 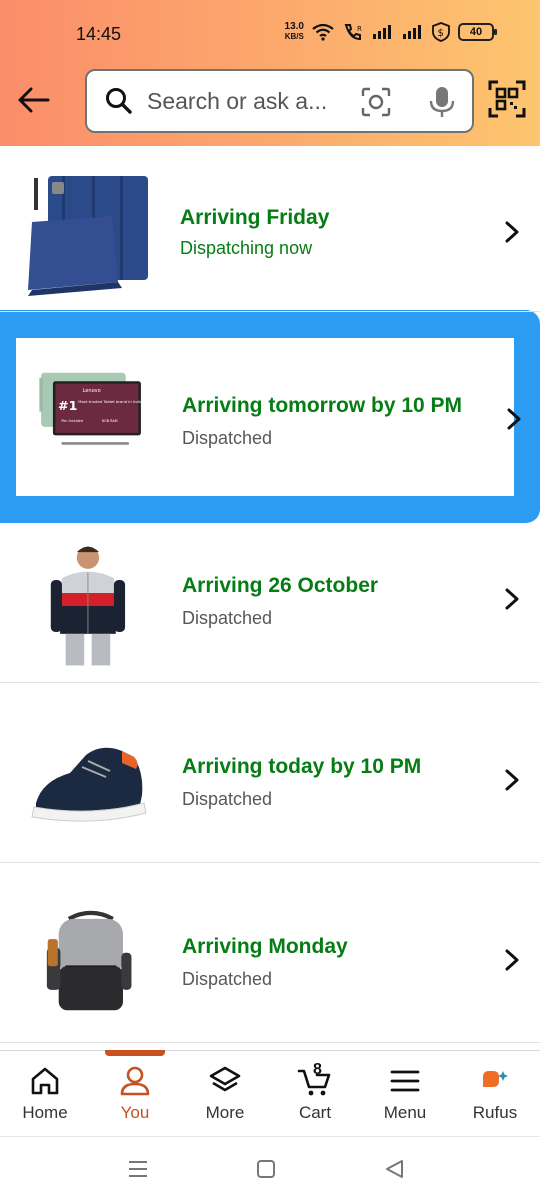 I want to click on thumb-brand-label: Lenovo, so click(x=92, y=391).